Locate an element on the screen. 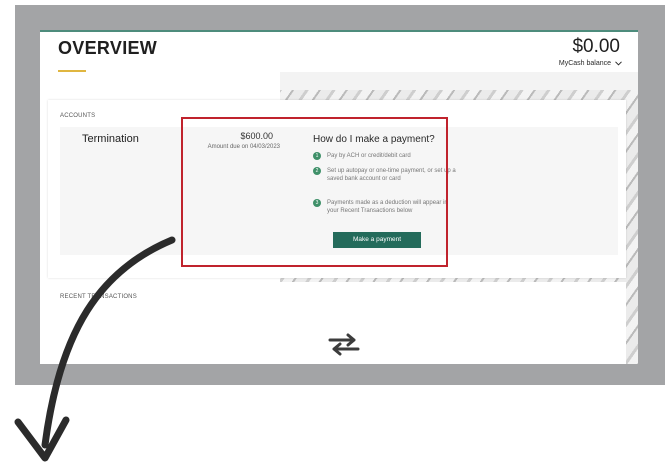  account-name: Termination is located at coordinates (110, 139).